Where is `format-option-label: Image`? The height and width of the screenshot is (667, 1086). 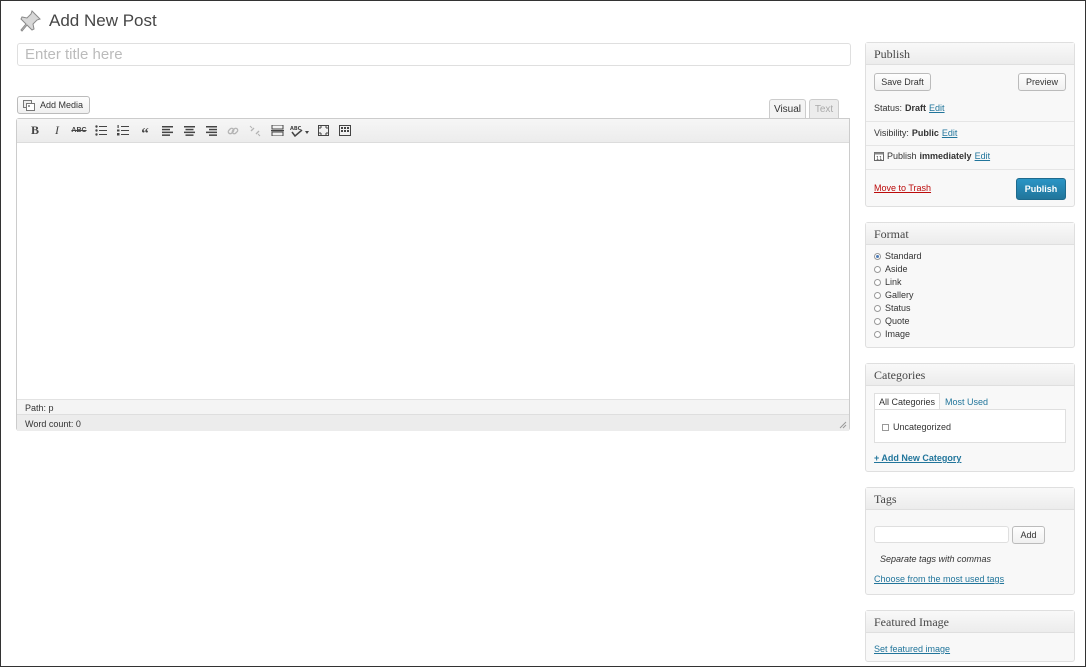
format-option-label: Image is located at coordinates (898, 334).